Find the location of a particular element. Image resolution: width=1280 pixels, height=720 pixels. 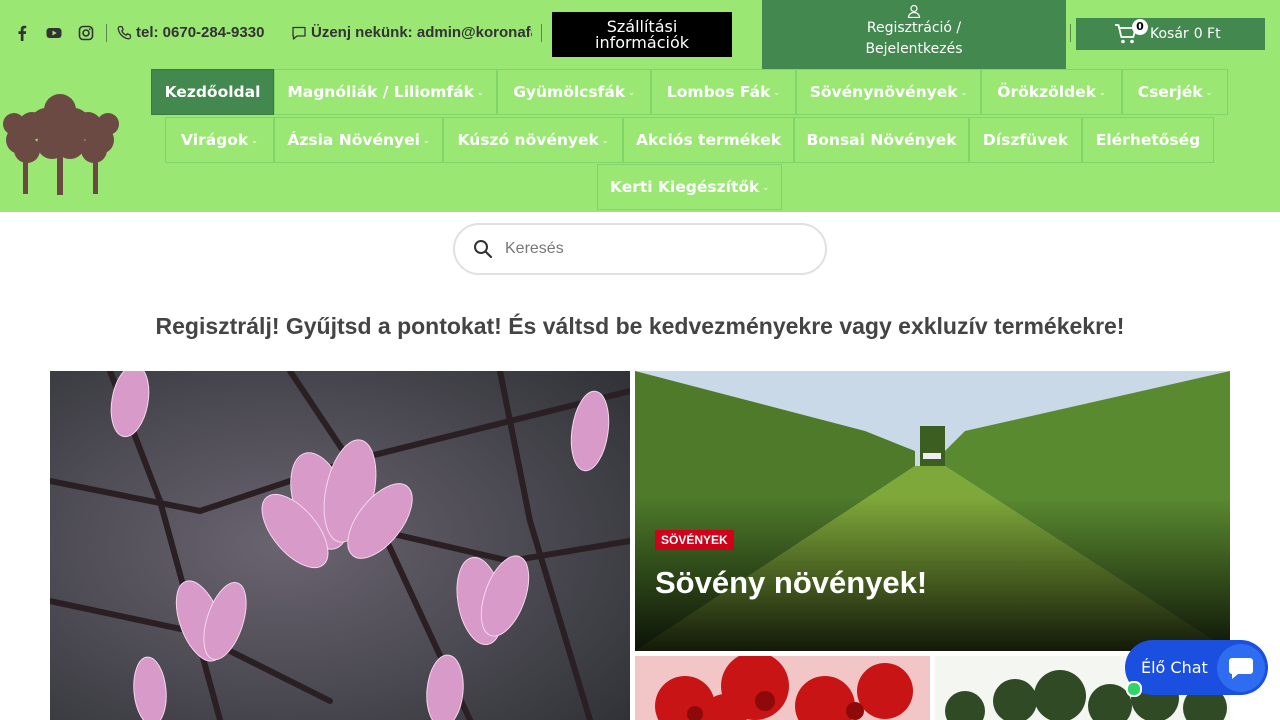

cart-label: Kosár is located at coordinates (1169, 34).